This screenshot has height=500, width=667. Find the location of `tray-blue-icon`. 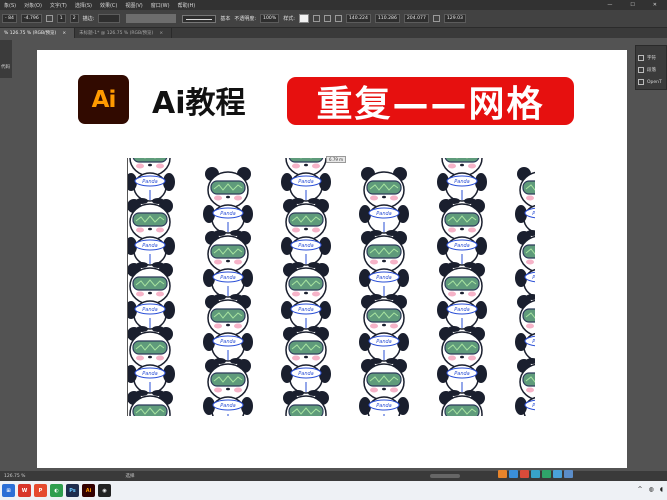

tray-blue-icon is located at coordinates (535, 474).